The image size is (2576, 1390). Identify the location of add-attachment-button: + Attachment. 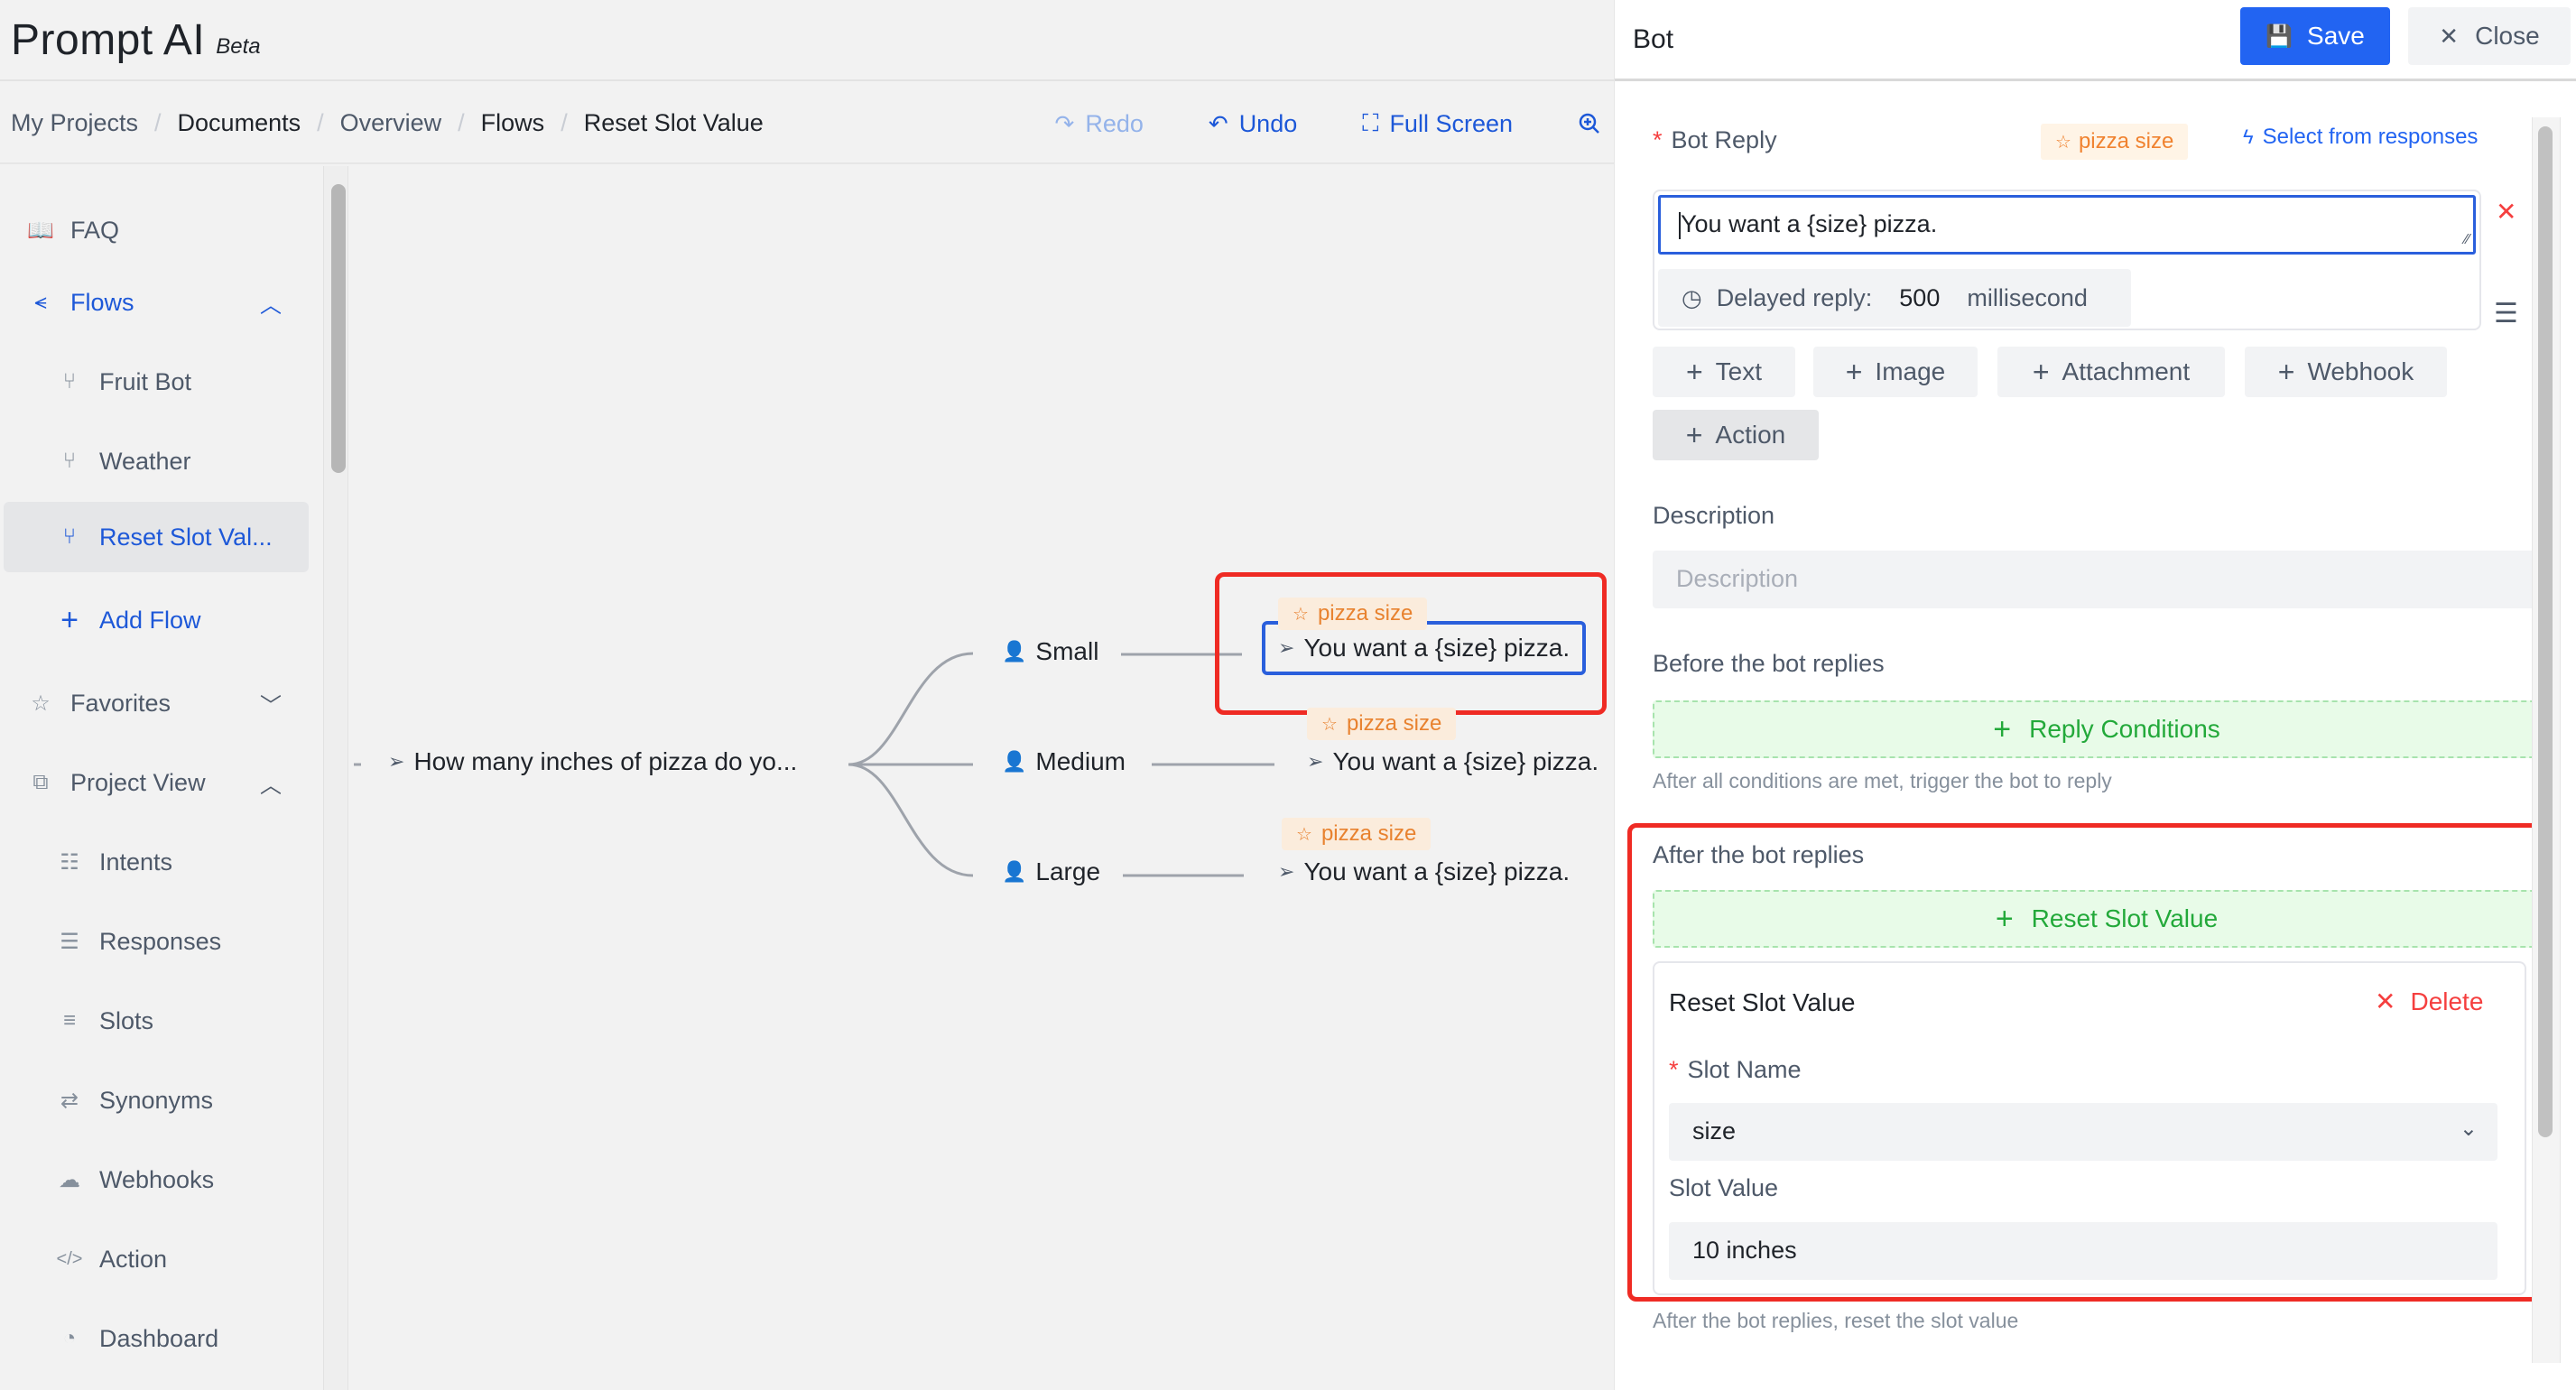
(2111, 372).